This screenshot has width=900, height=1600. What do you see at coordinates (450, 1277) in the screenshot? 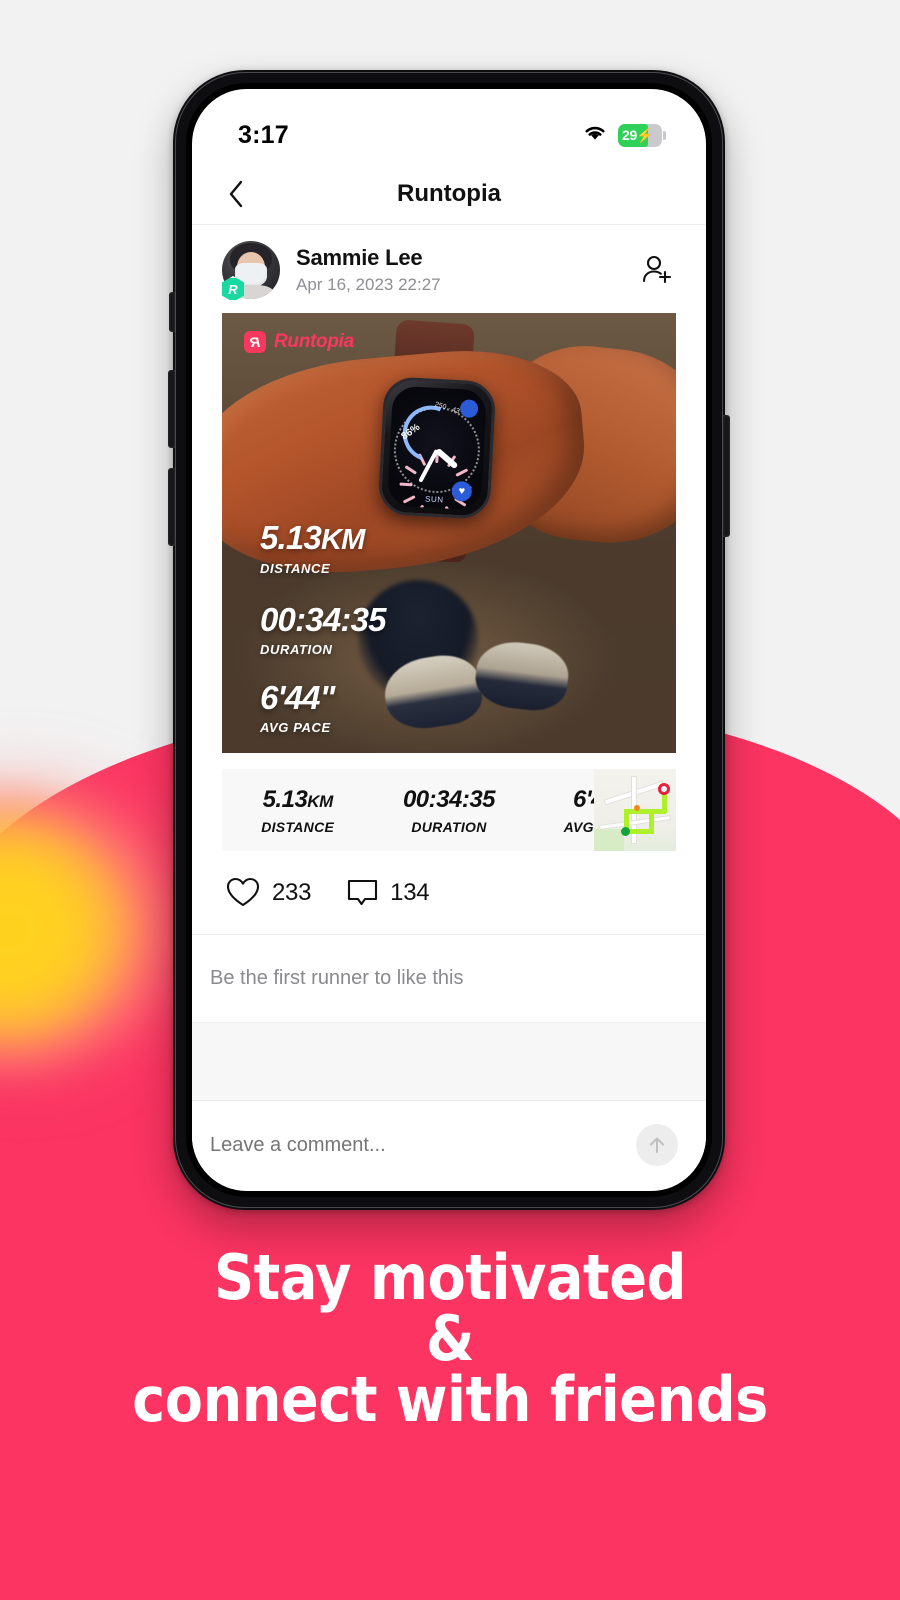
I see `tagline-line-1: Stay motivated` at bounding box center [450, 1277].